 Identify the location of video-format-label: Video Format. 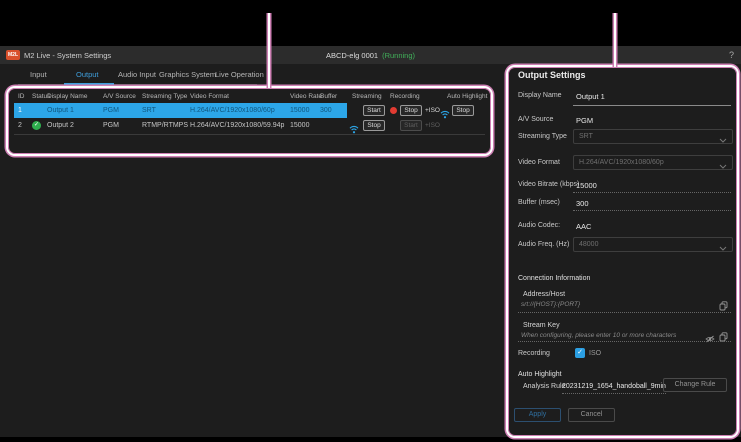
(539, 162).